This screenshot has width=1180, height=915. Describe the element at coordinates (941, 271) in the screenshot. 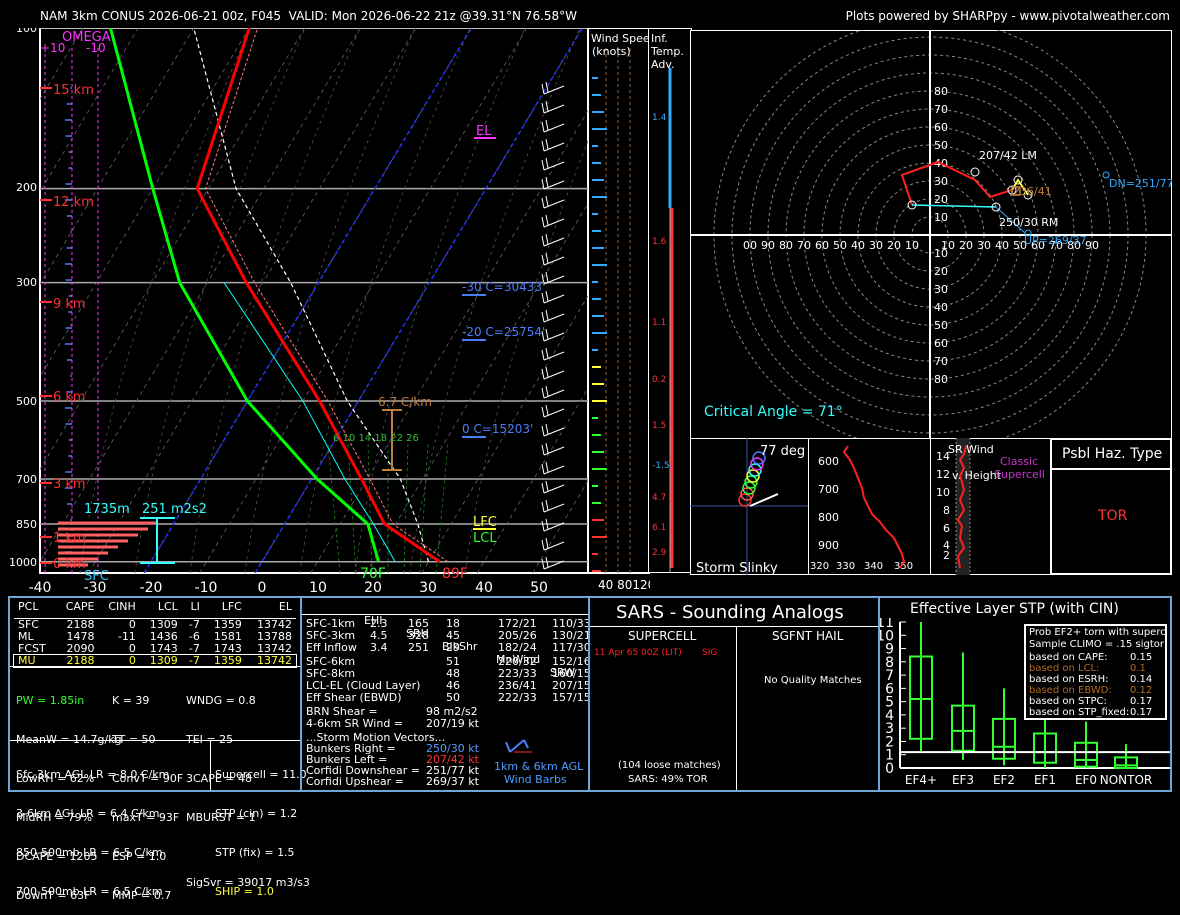

I see `hodo-ring-label: 20` at that location.